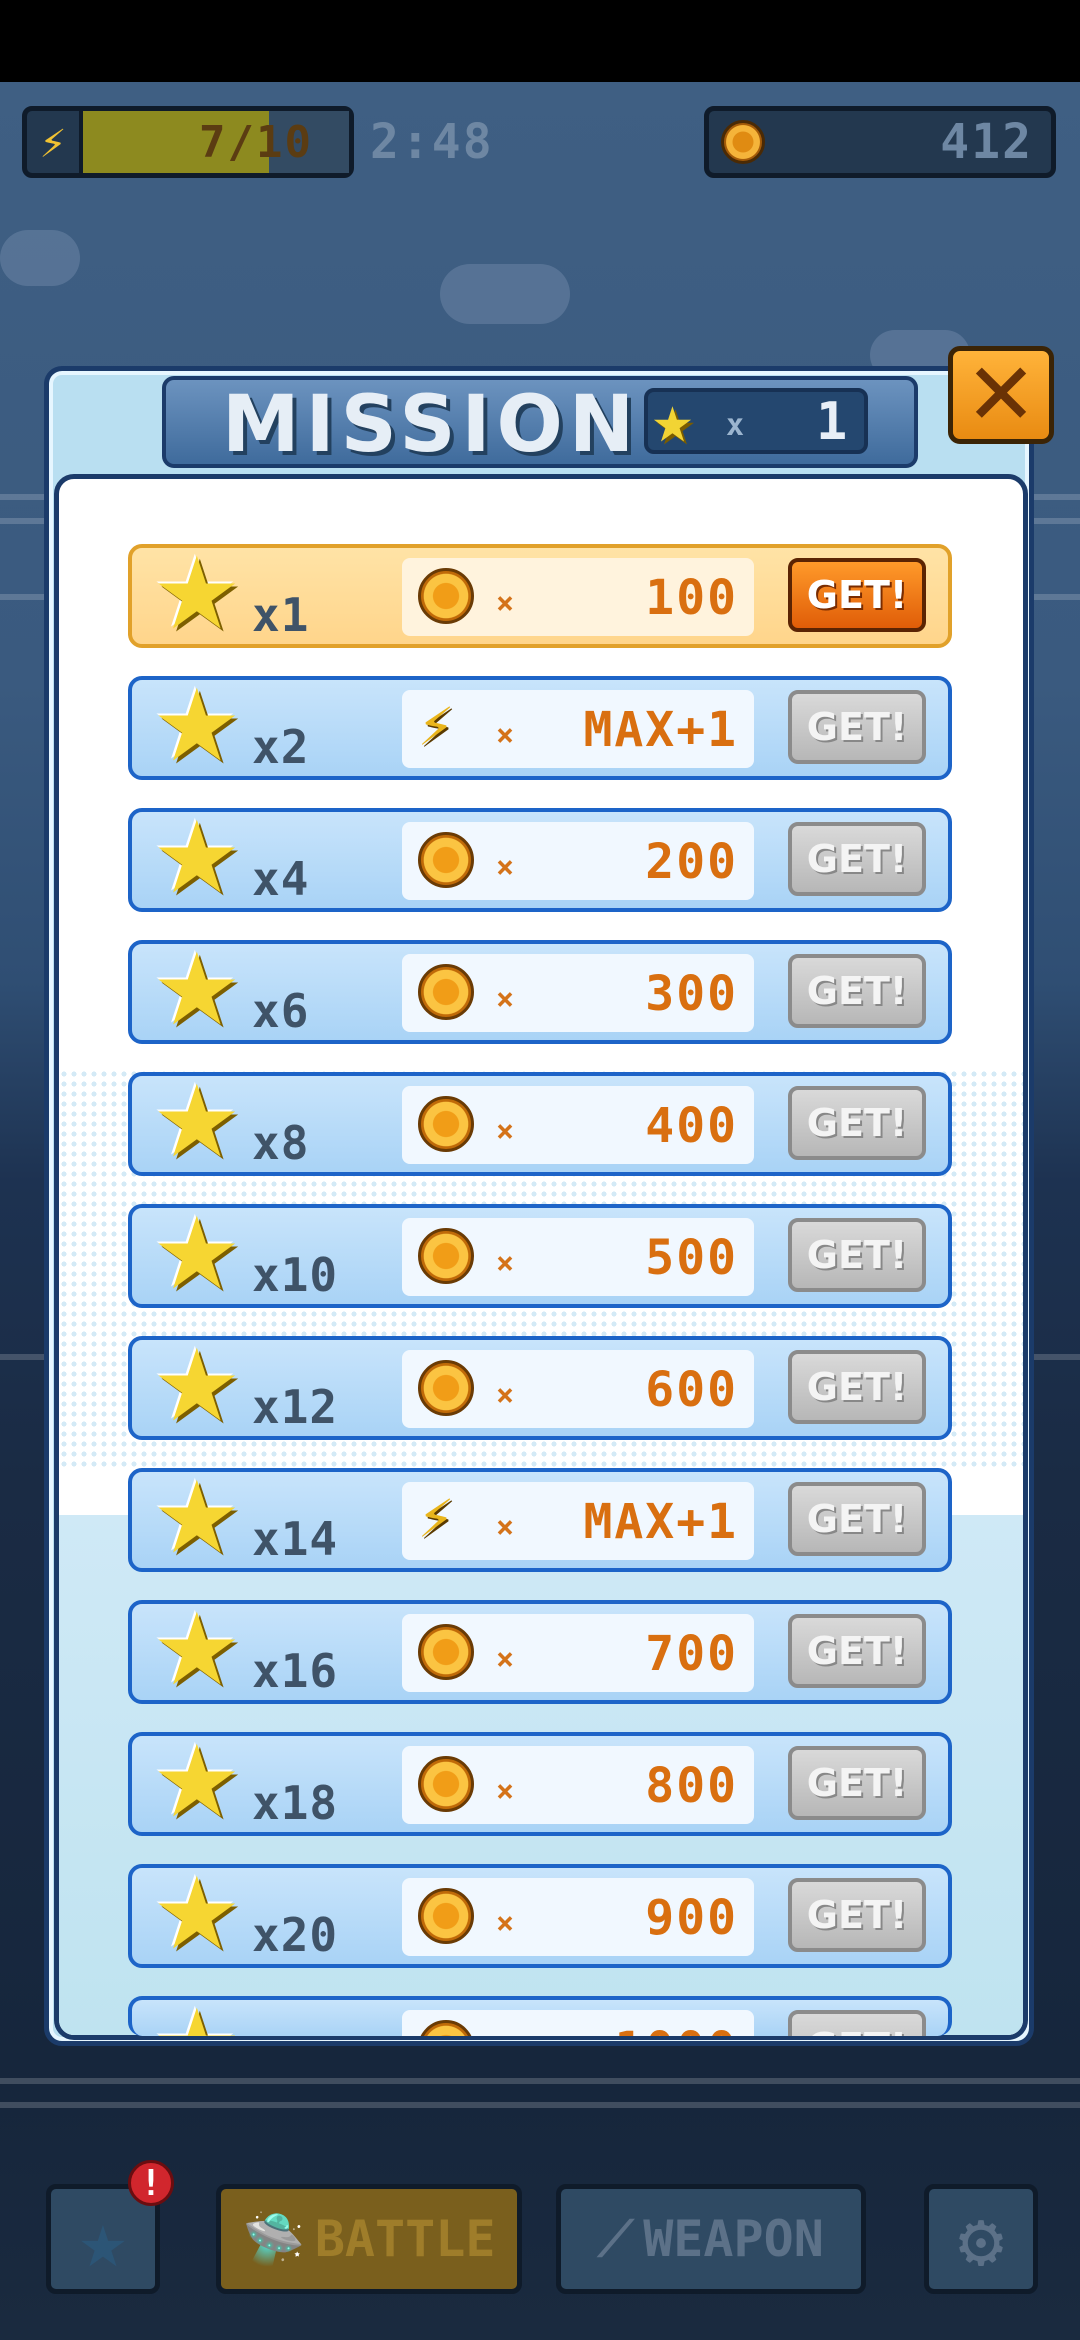 This screenshot has height=2340, width=1080. Describe the element at coordinates (578, 1125) in the screenshot. I see `reward-box: × 400` at that location.